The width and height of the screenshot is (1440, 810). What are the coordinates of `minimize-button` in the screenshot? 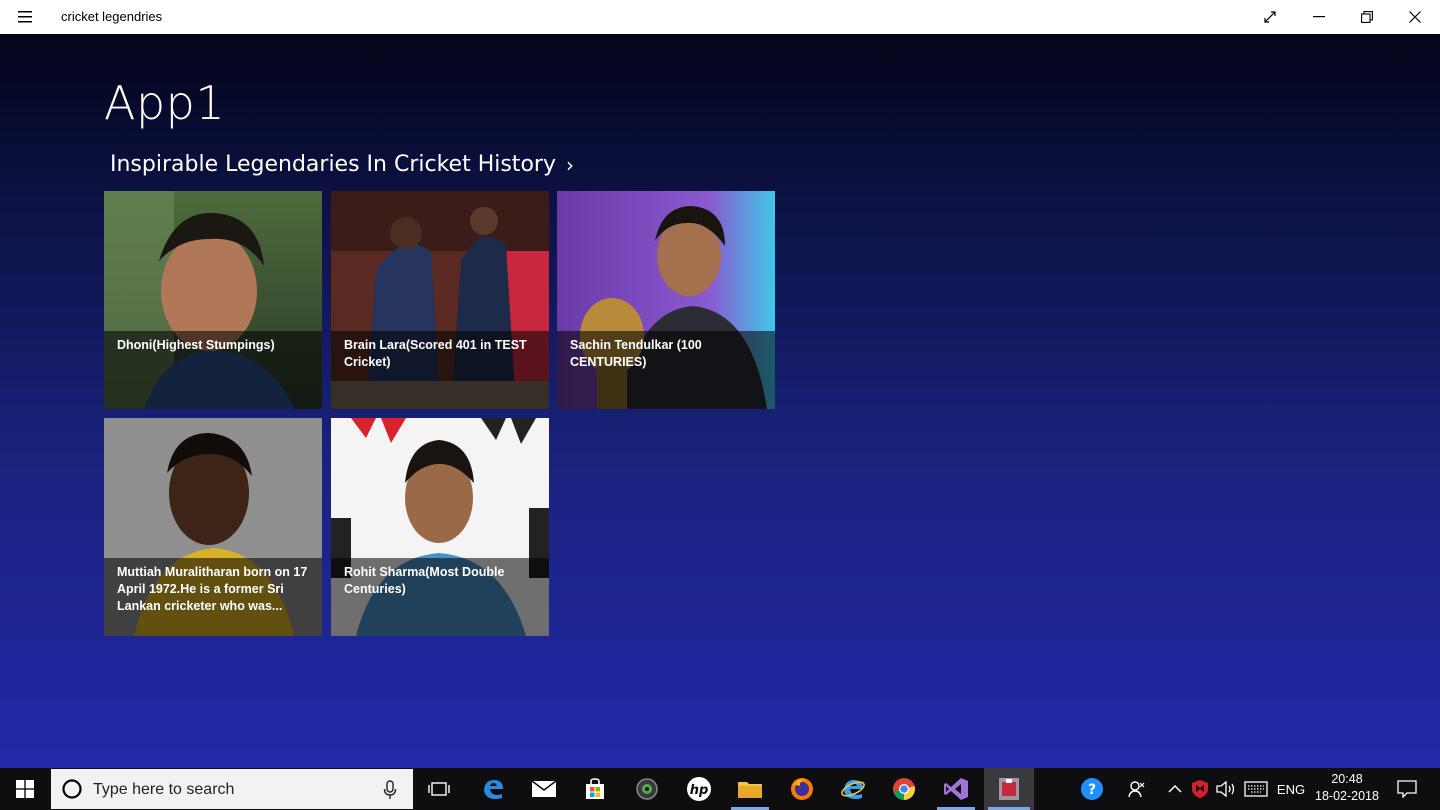 It's located at (1319, 17).